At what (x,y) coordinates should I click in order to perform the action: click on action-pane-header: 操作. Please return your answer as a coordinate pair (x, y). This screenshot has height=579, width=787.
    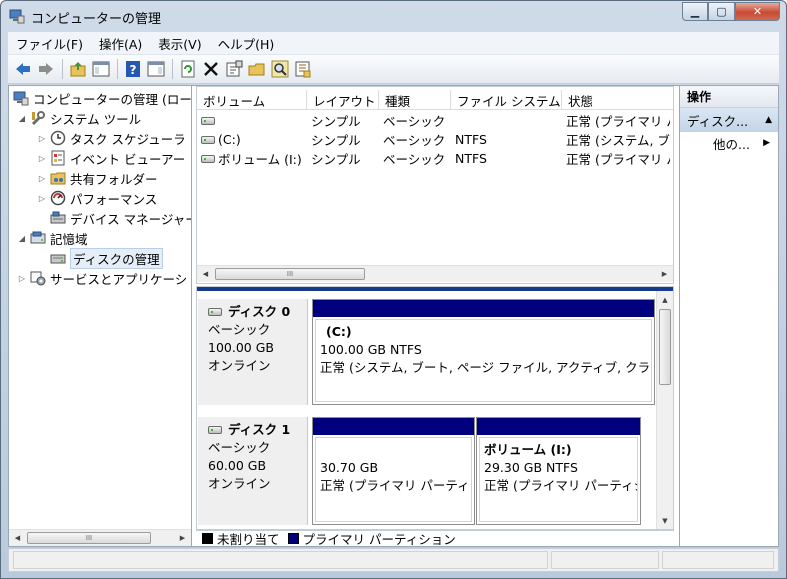
    Looking at the image, I should click on (729, 97).